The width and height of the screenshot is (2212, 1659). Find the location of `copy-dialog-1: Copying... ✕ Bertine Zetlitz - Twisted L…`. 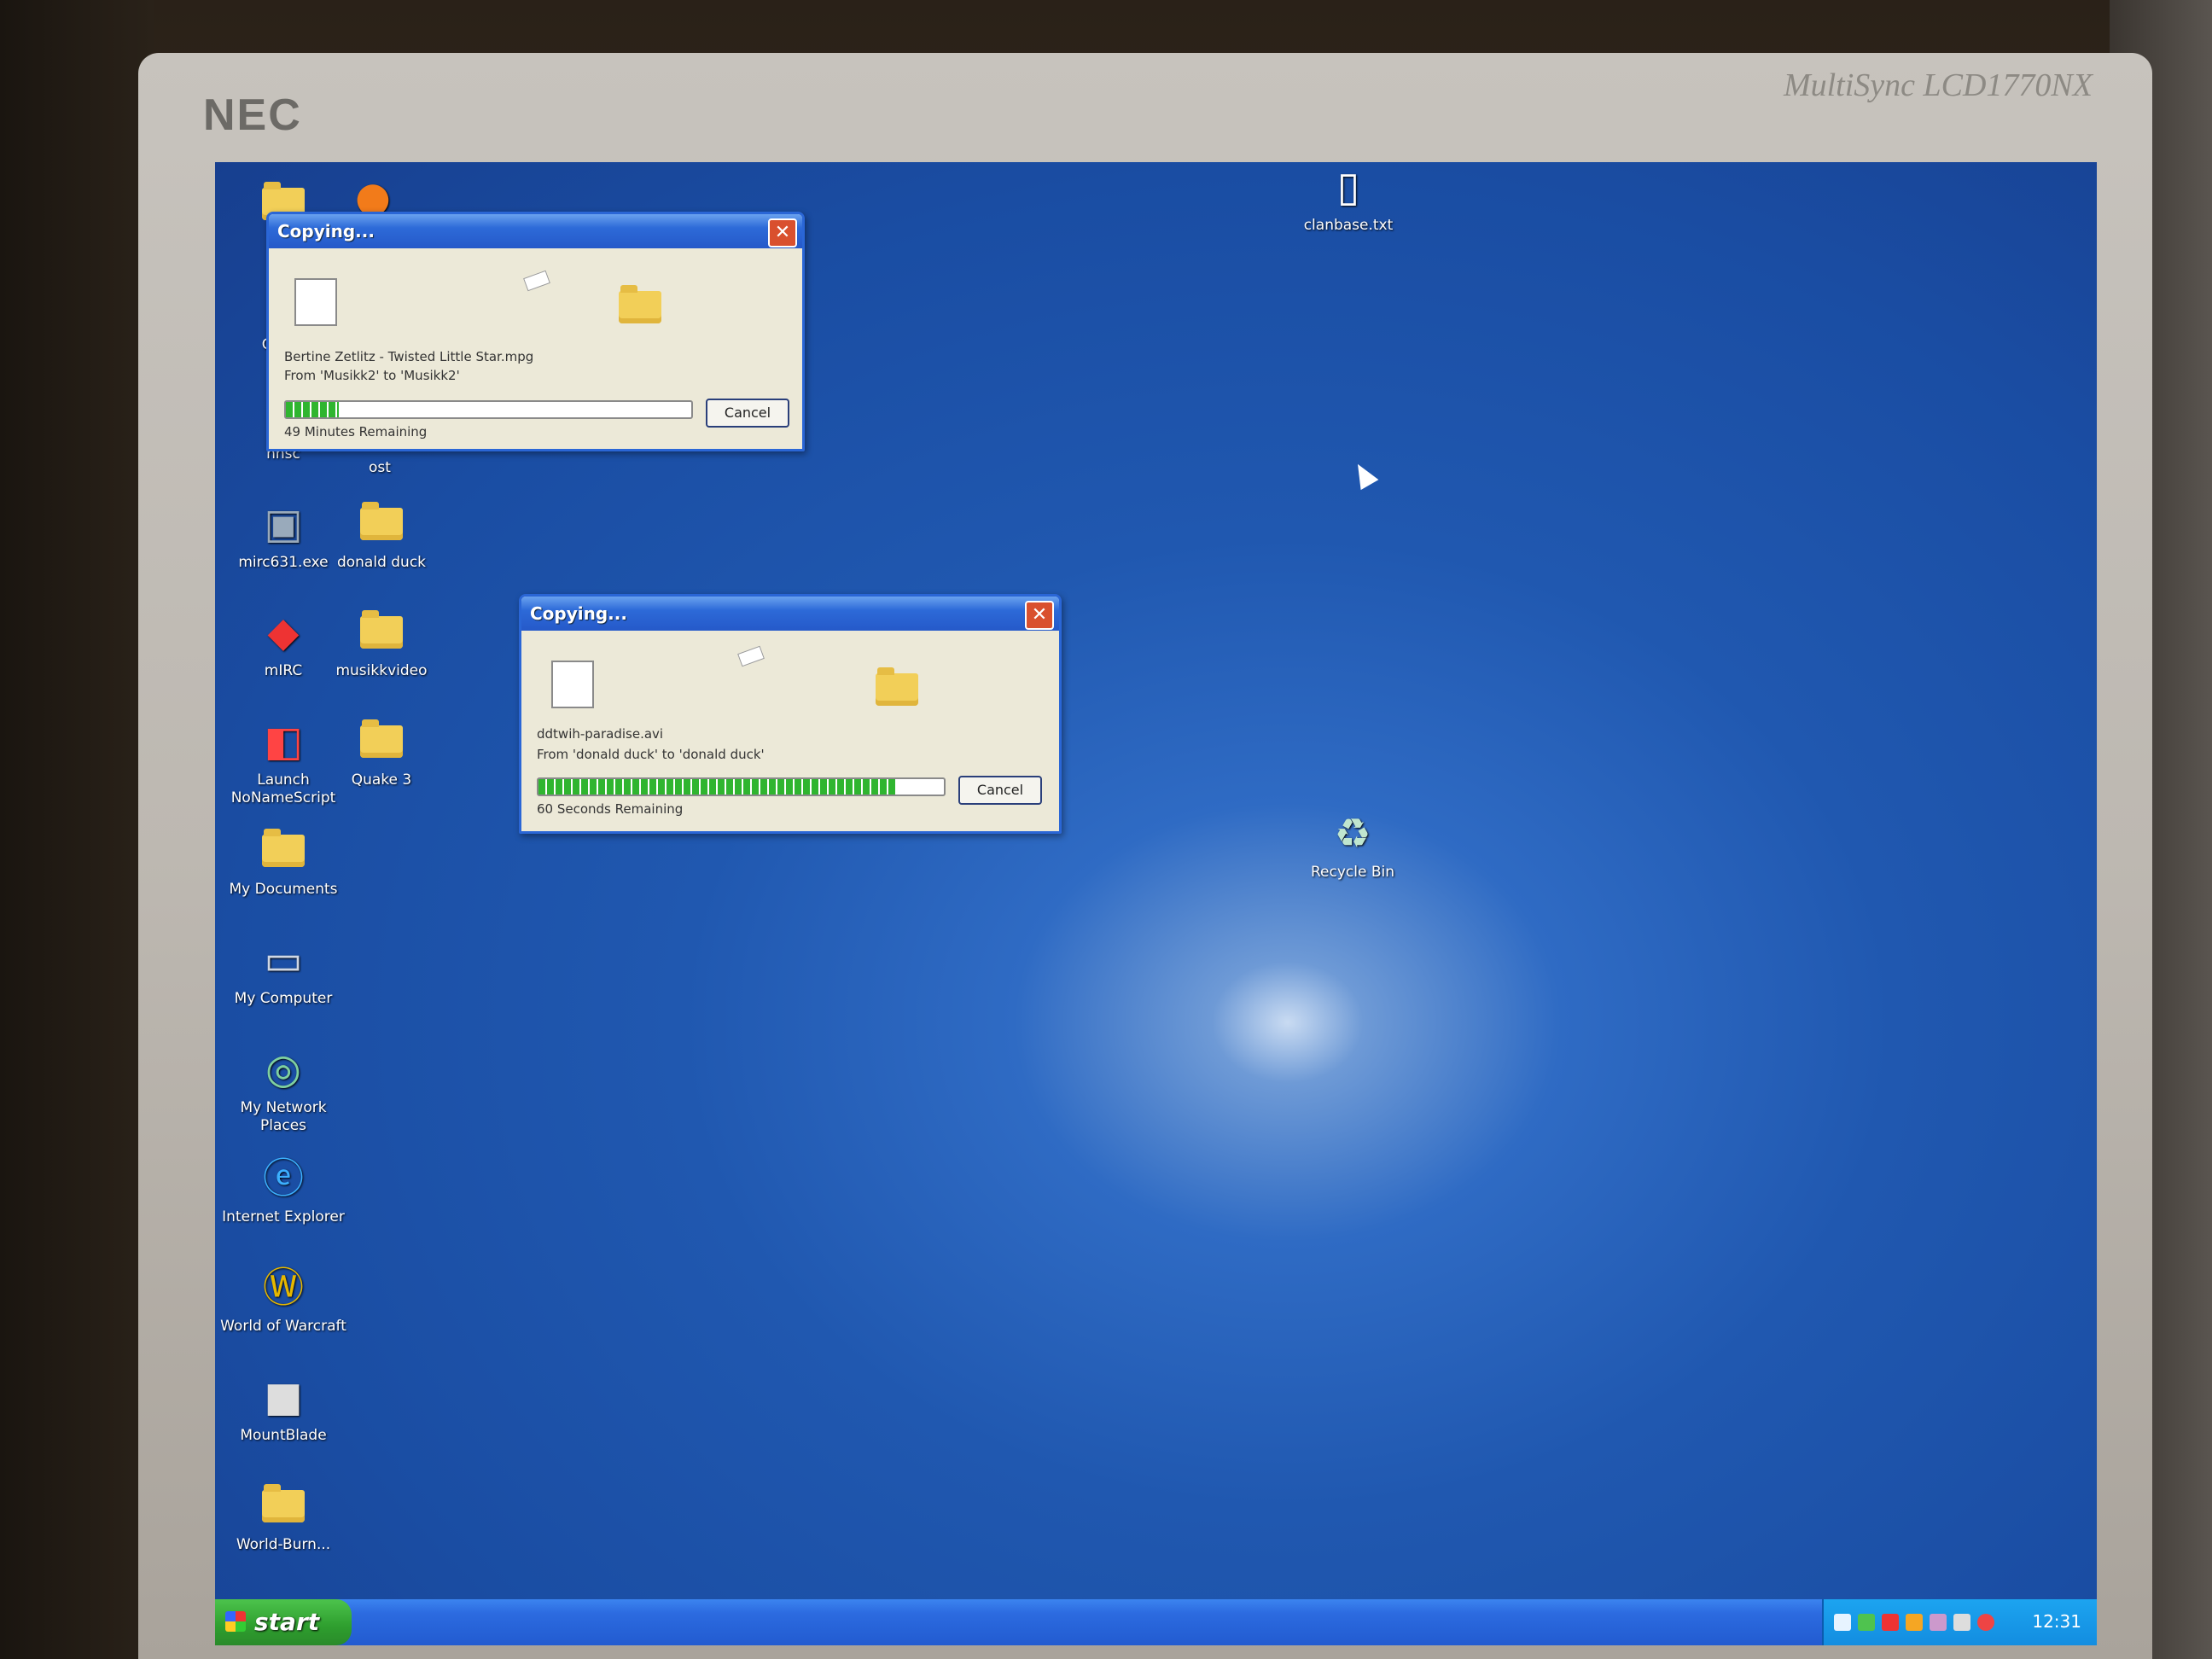

copy-dialog-1: Copying... ✕ Bertine Zetlitz - Twisted L… is located at coordinates (535, 331).